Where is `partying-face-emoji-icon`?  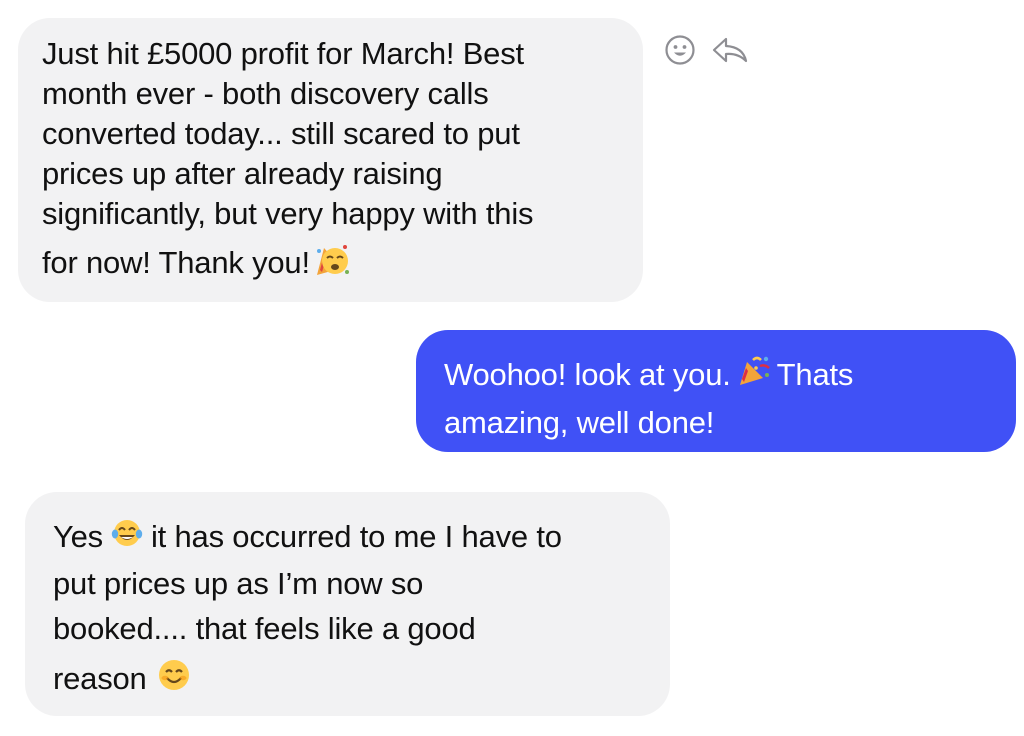 partying-face-emoji-icon is located at coordinates (332, 265).